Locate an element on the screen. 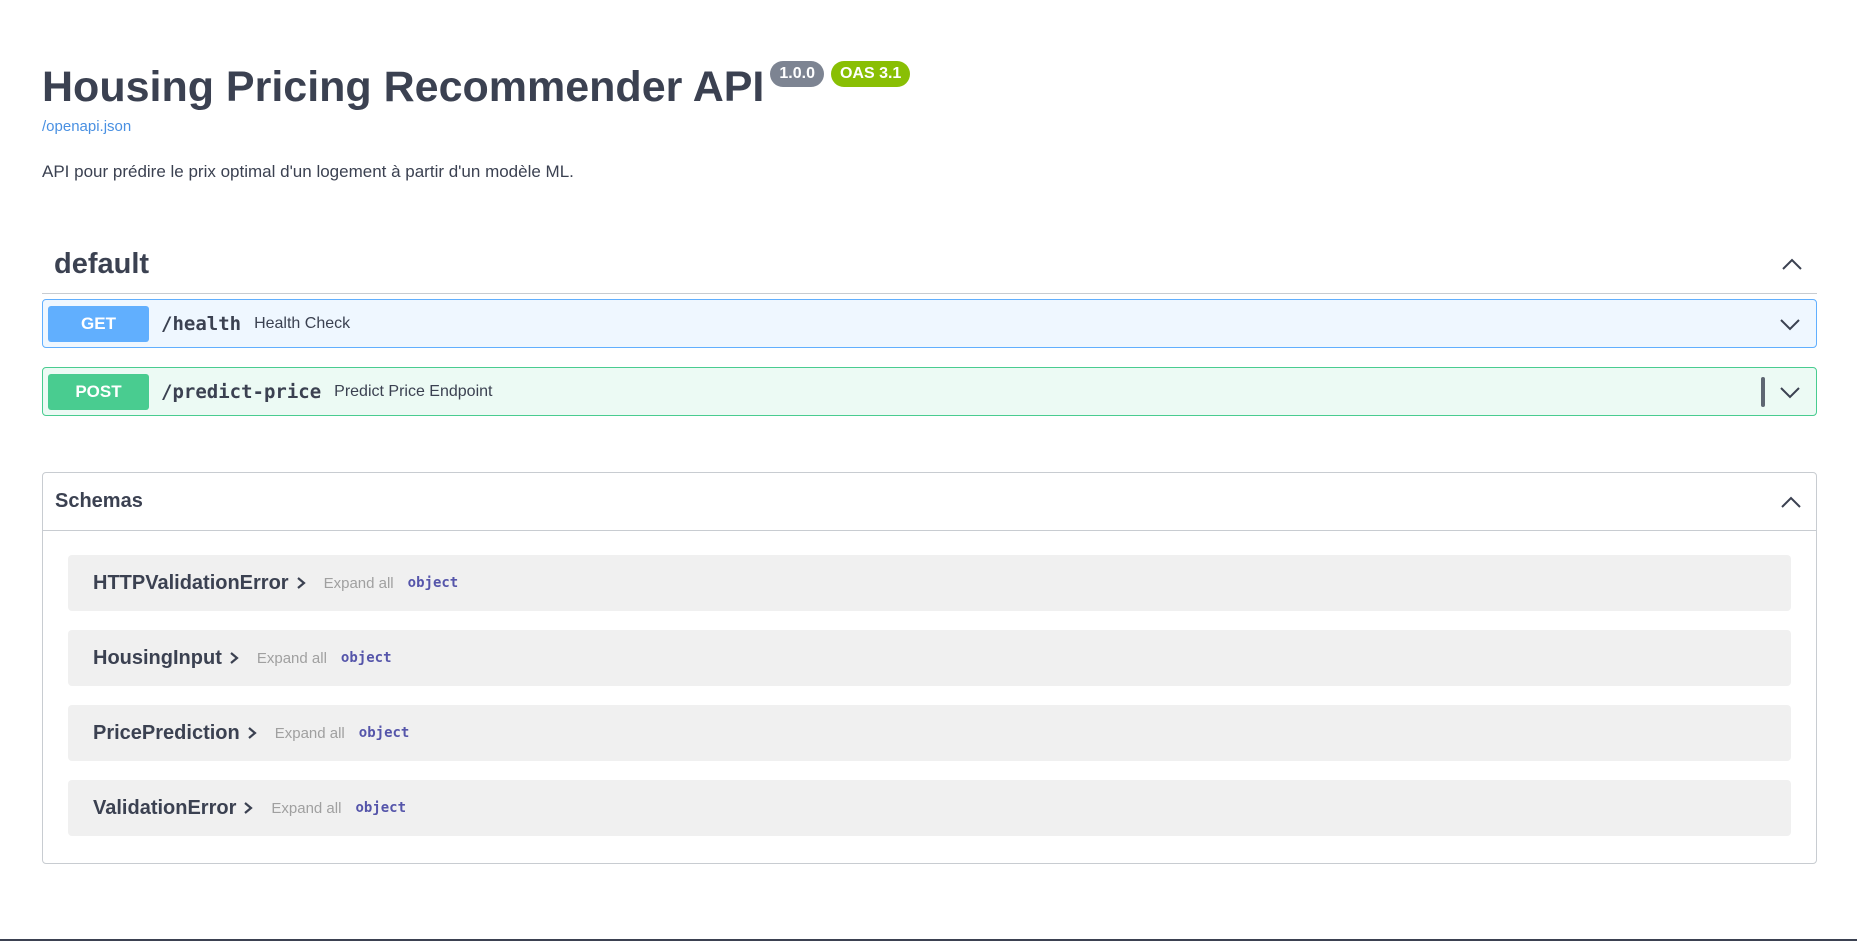 This screenshot has height=941, width=1857. schema-name: HTTPValidationError is located at coordinates (191, 582).